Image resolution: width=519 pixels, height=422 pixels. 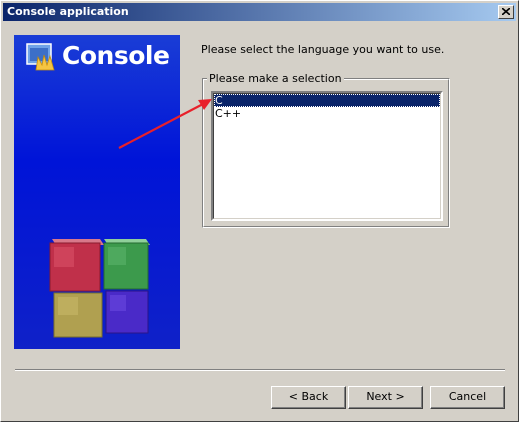 What do you see at coordinates (327, 156) in the screenshot?
I see `language-listbox: C C++` at bounding box center [327, 156].